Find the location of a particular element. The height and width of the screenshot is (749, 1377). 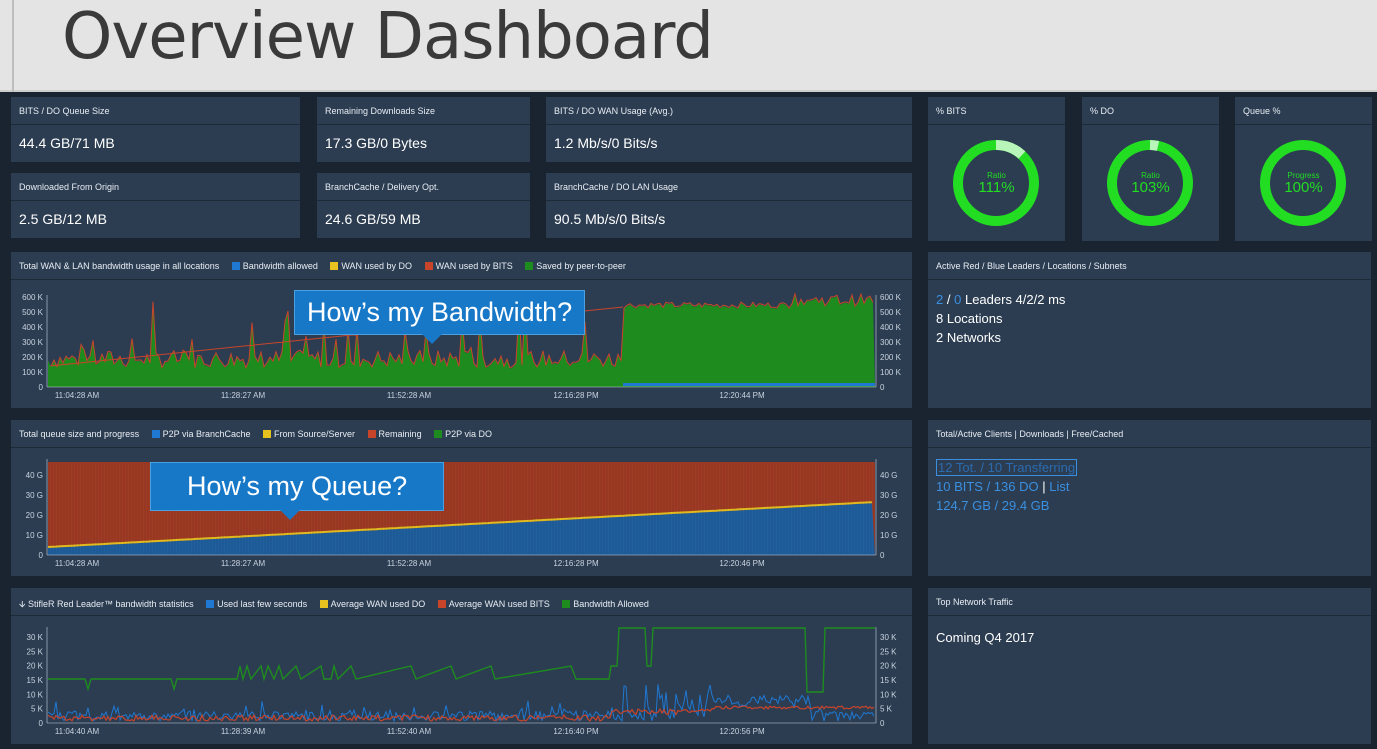

legend-wan-do: WAN used by DO is located at coordinates (371, 266).